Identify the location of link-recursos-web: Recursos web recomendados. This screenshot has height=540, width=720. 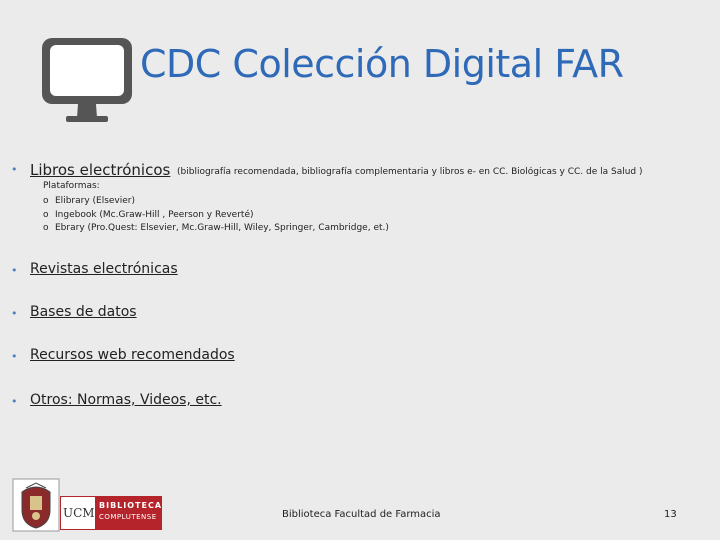
(132, 355).